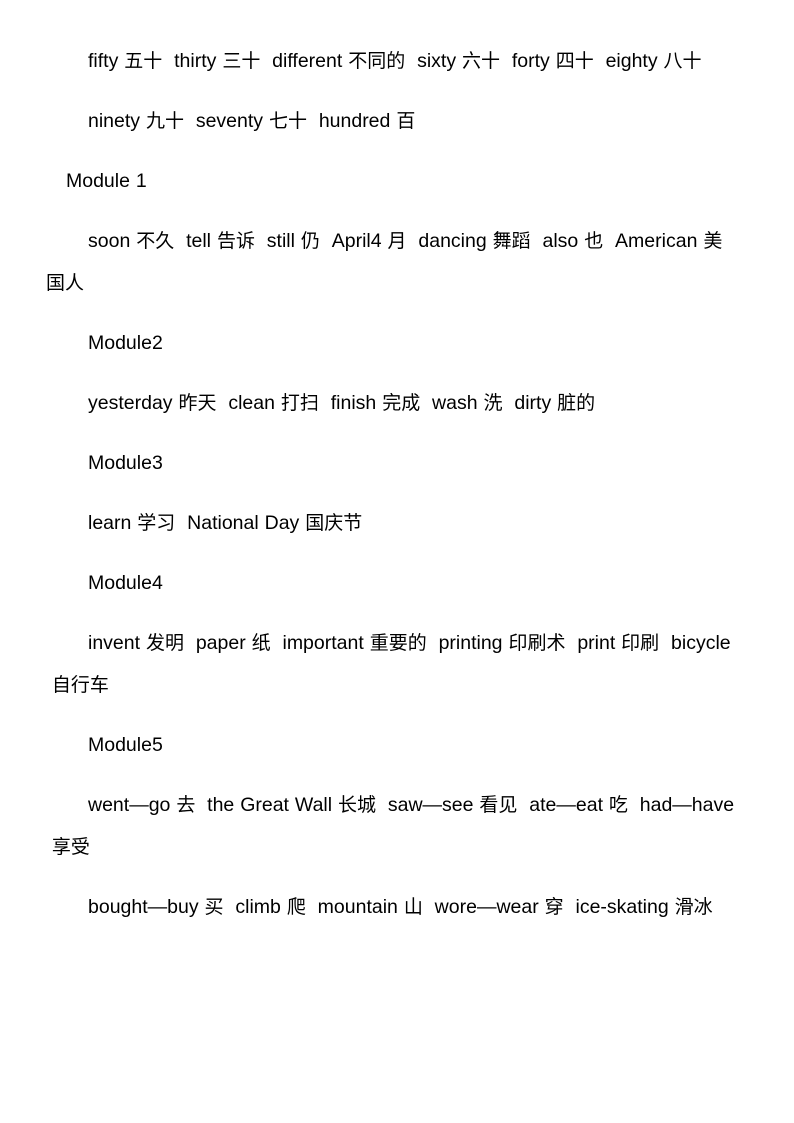 The height and width of the screenshot is (1123, 794). What do you see at coordinates (687, 805) in the screenshot?
I see `vocab-term-en: had—have` at bounding box center [687, 805].